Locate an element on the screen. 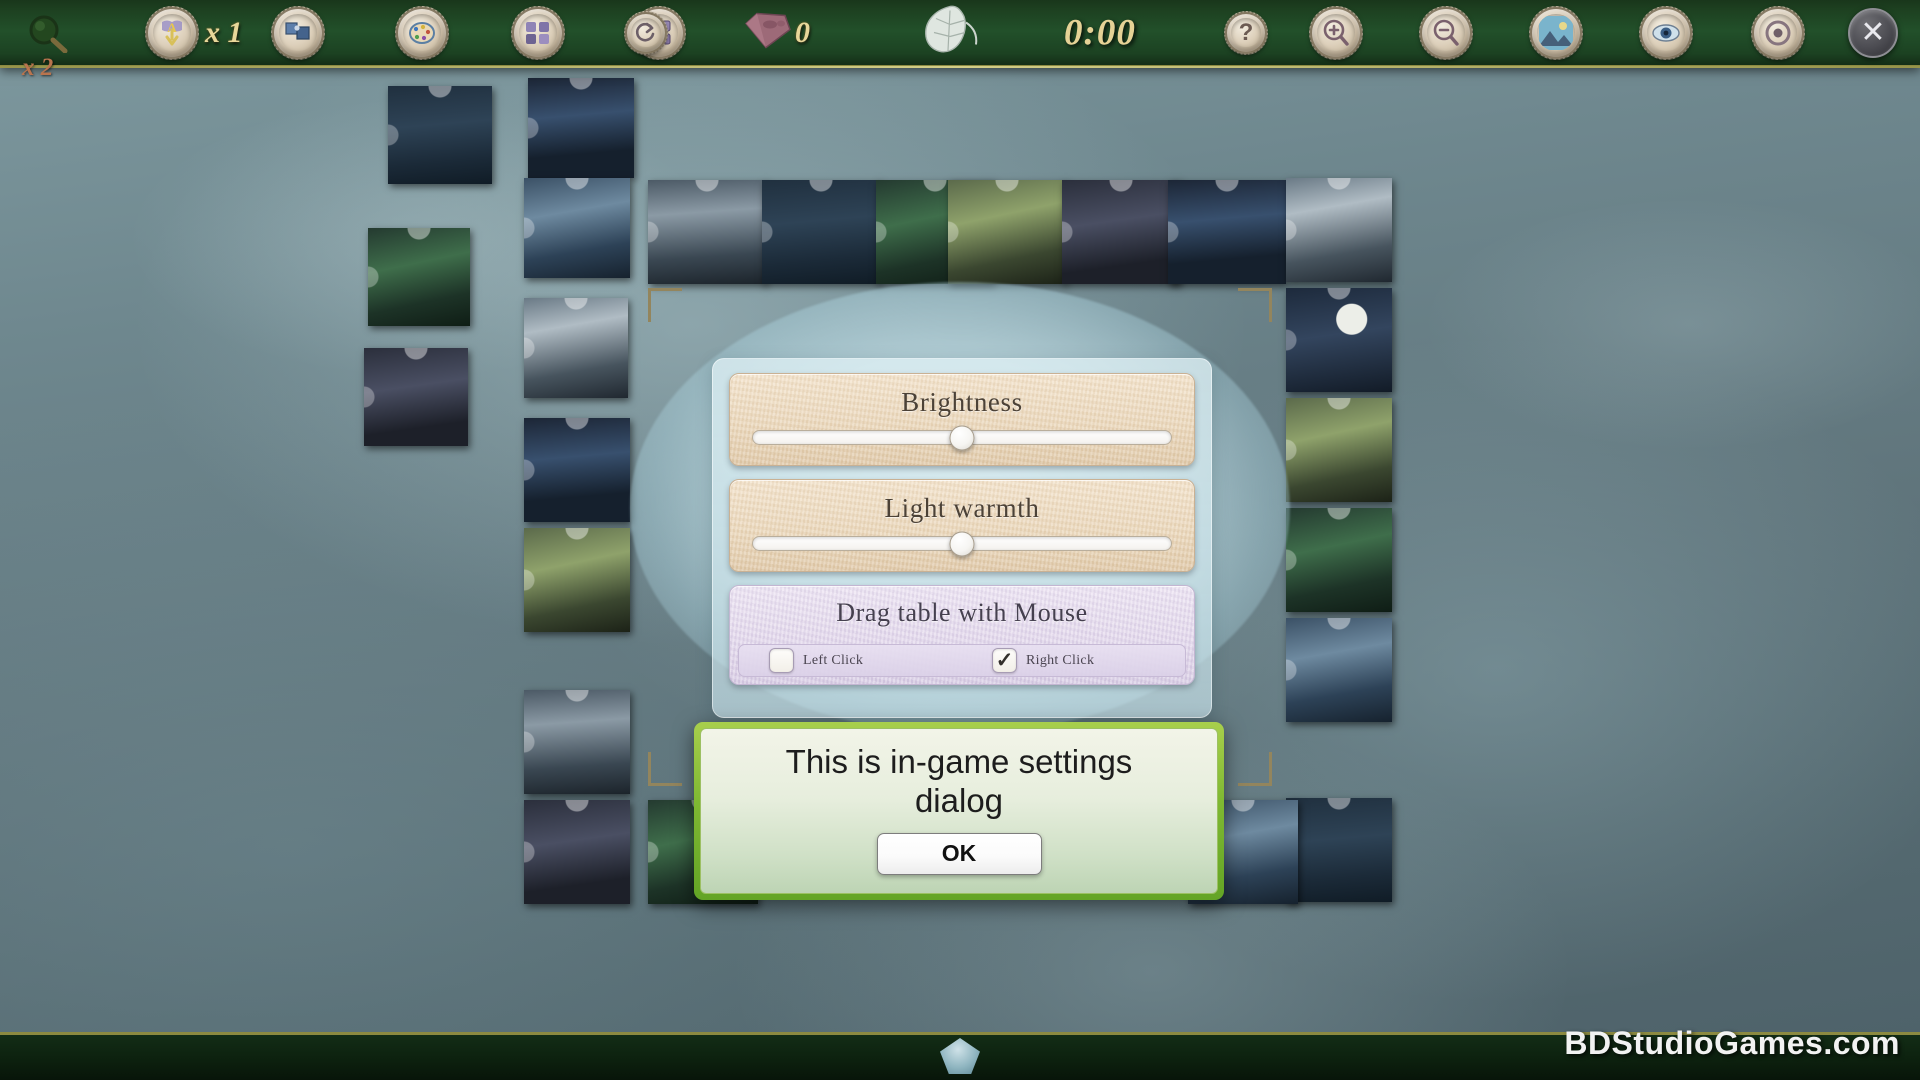 This screenshot has height=1080, width=1920. zoom-in-button is located at coordinates (1336, 32).